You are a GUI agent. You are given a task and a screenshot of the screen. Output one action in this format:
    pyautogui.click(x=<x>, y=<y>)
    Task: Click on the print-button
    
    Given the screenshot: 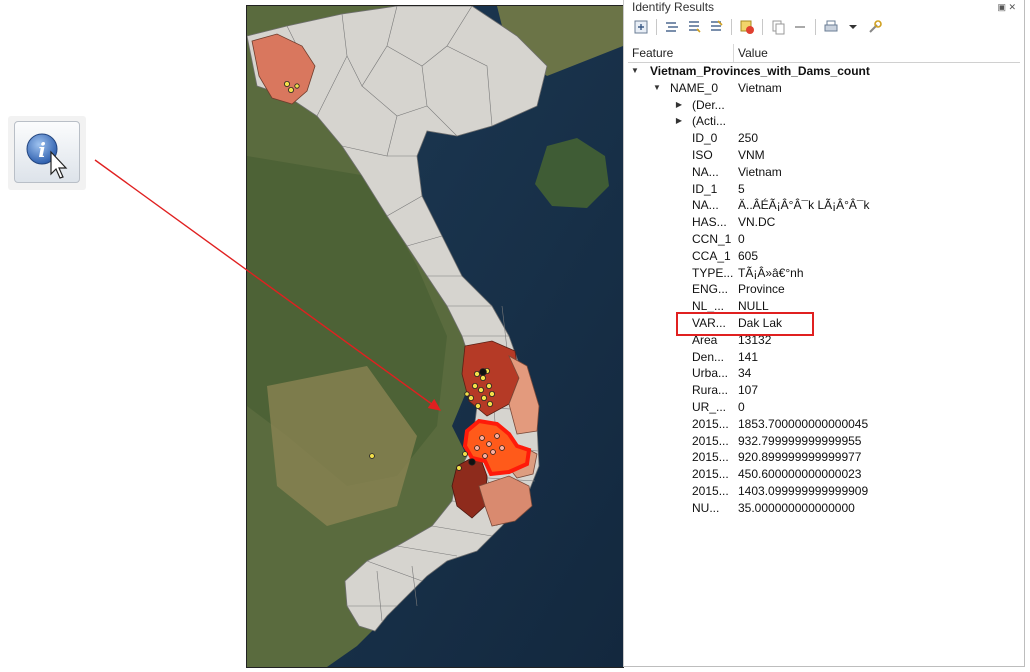 What is the action you would take?
    pyautogui.click(x=831, y=27)
    